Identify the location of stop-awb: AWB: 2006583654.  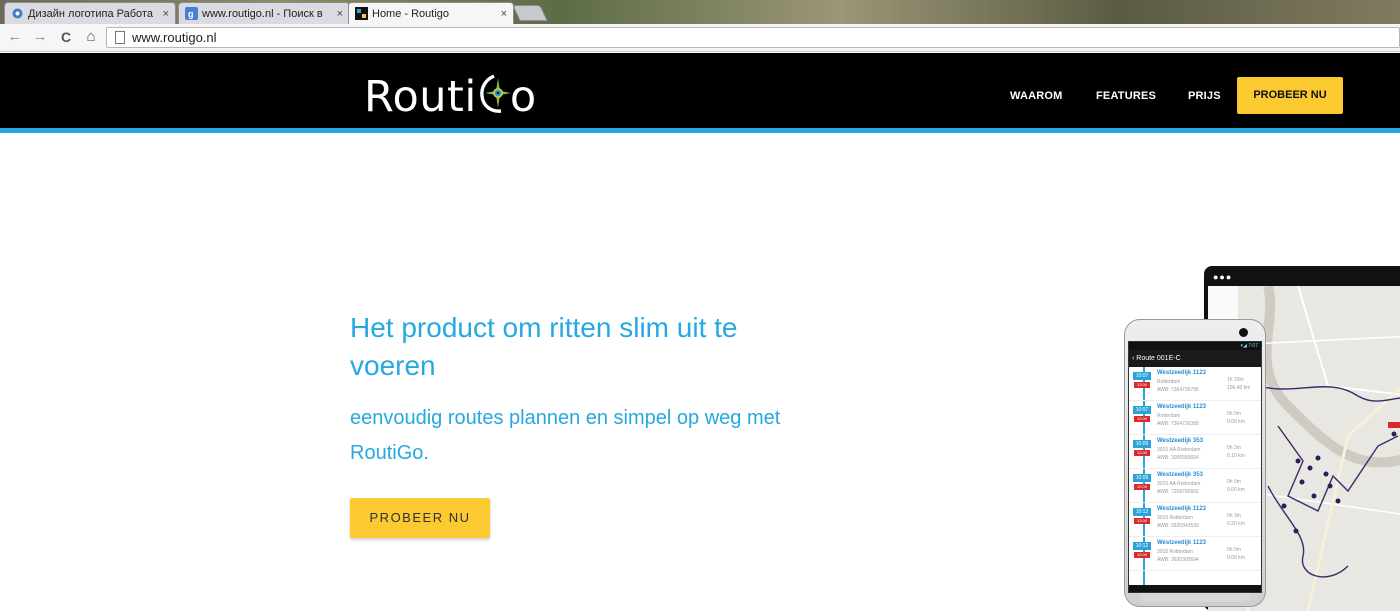
(1178, 458).